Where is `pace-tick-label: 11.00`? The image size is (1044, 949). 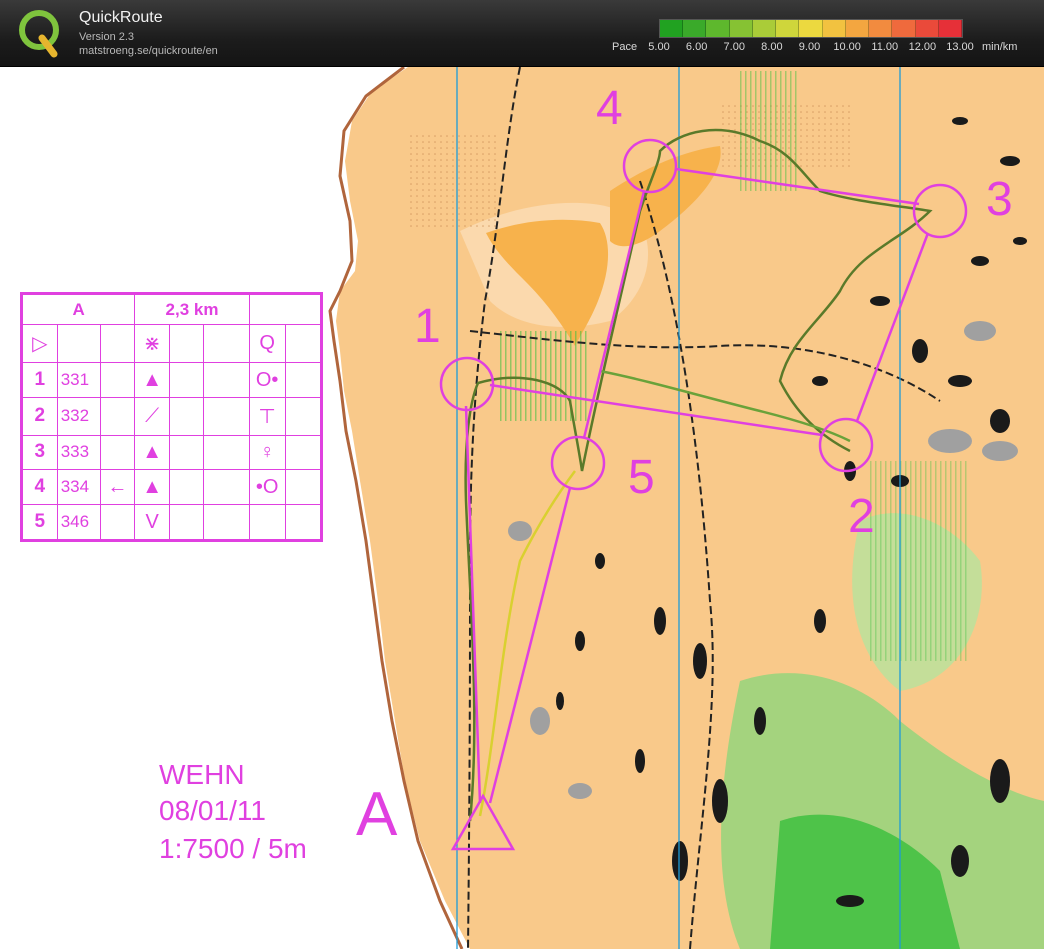 pace-tick-label: 11.00 is located at coordinates (885, 47).